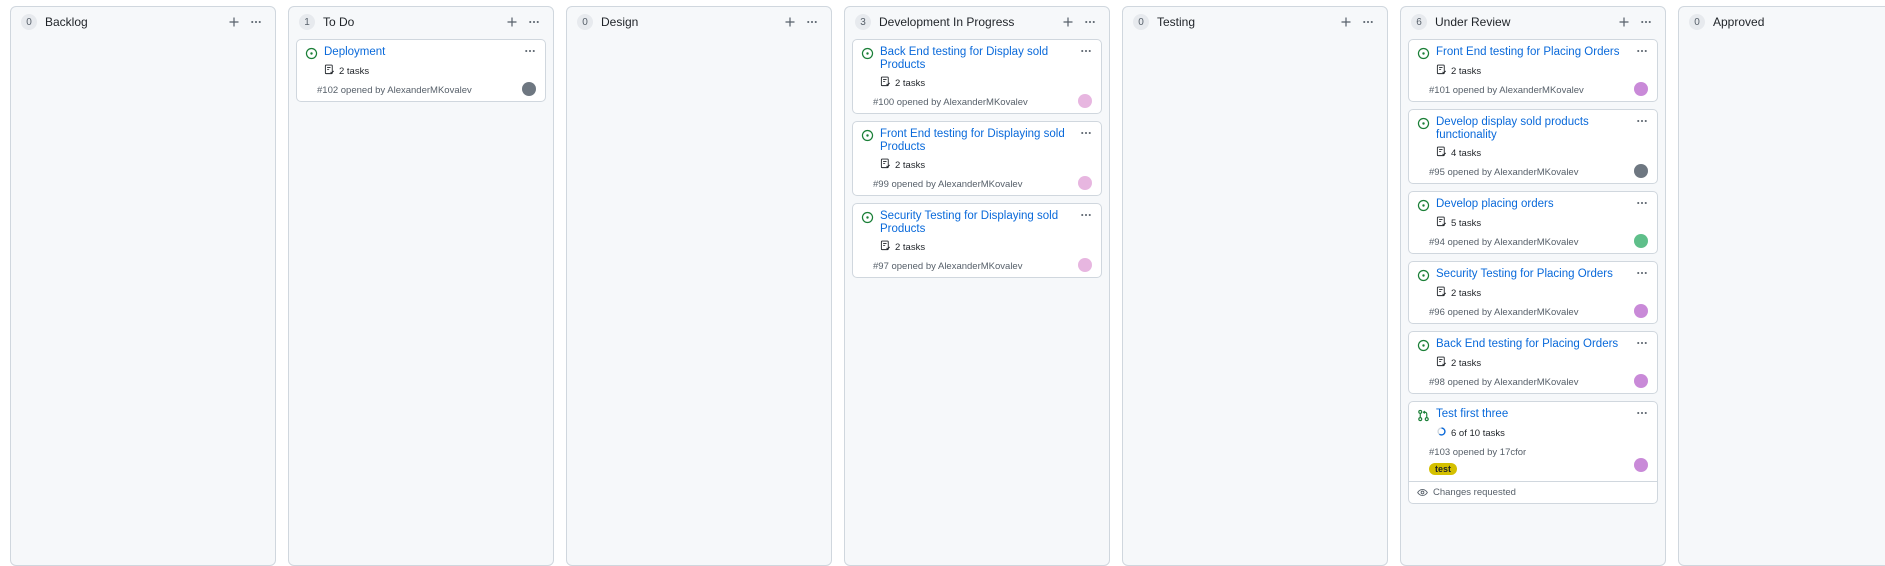 The height and width of the screenshot is (566, 1885). What do you see at coordinates (977, 22) in the screenshot?
I see `column-header: 3 Development In Progress` at bounding box center [977, 22].